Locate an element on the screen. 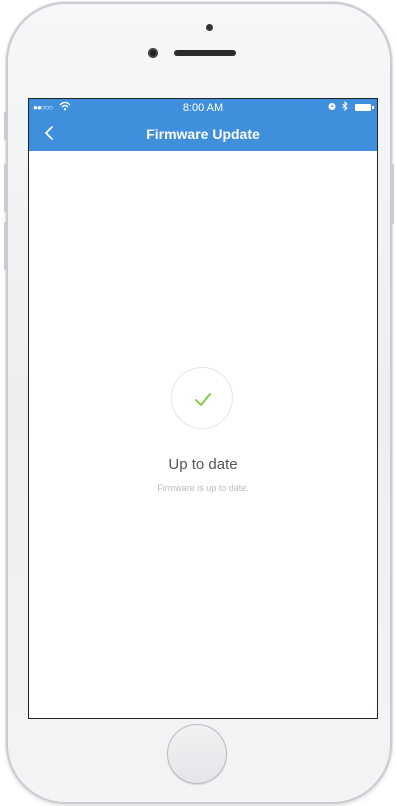 Image resolution: width=396 pixels, height=806 pixels. alarm-icon is located at coordinates (332, 107).